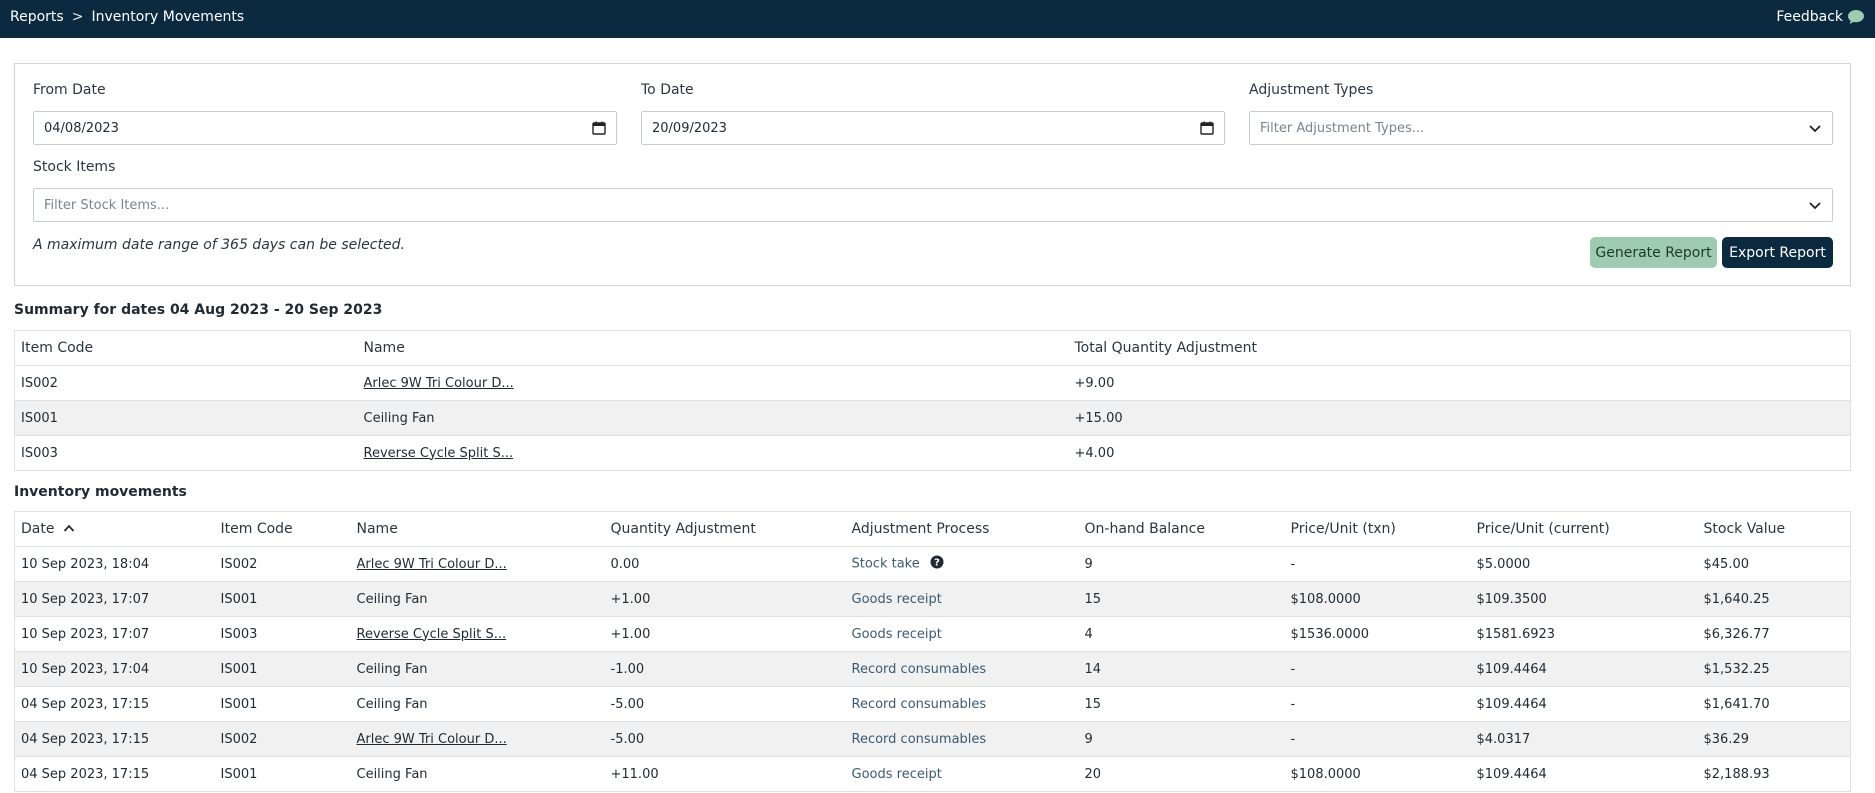 This screenshot has height=793, width=1875. Describe the element at coordinates (725, 774) in the screenshot. I see `qty-adjustment: +11.00` at that location.